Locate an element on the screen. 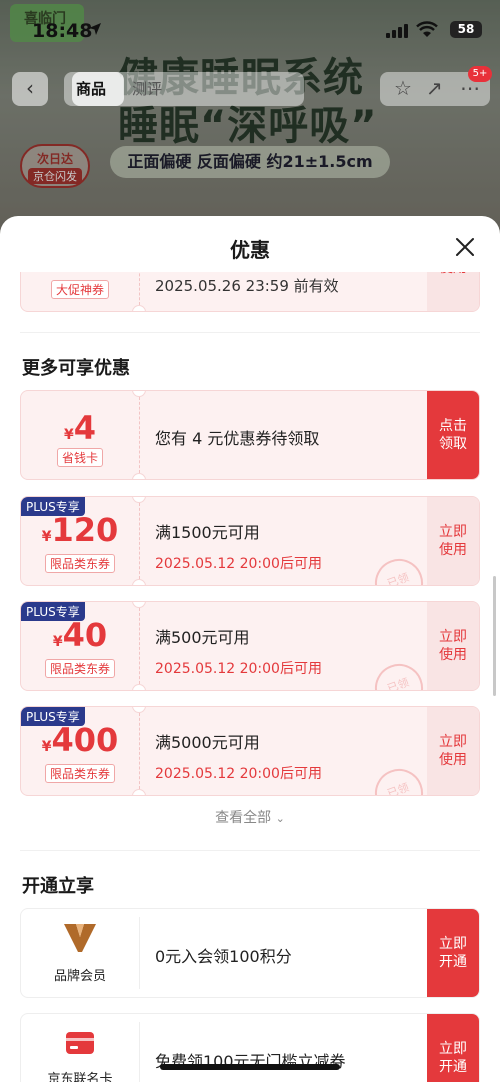 The width and height of the screenshot is (500, 1082). status-time: 18:48 is located at coordinates (62, 31).